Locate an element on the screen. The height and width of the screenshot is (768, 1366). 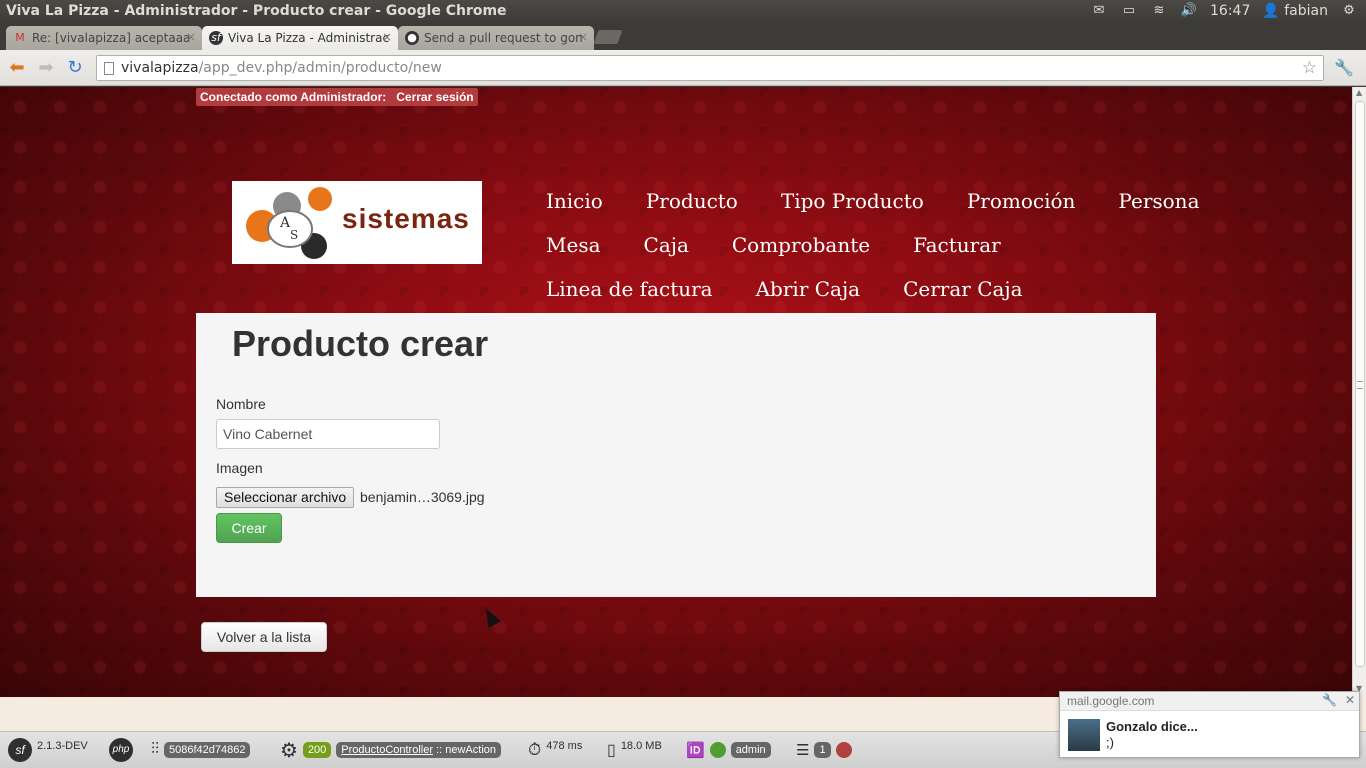
url-path: /app_dev.php/admin/producto/new is located at coordinates (320, 68).